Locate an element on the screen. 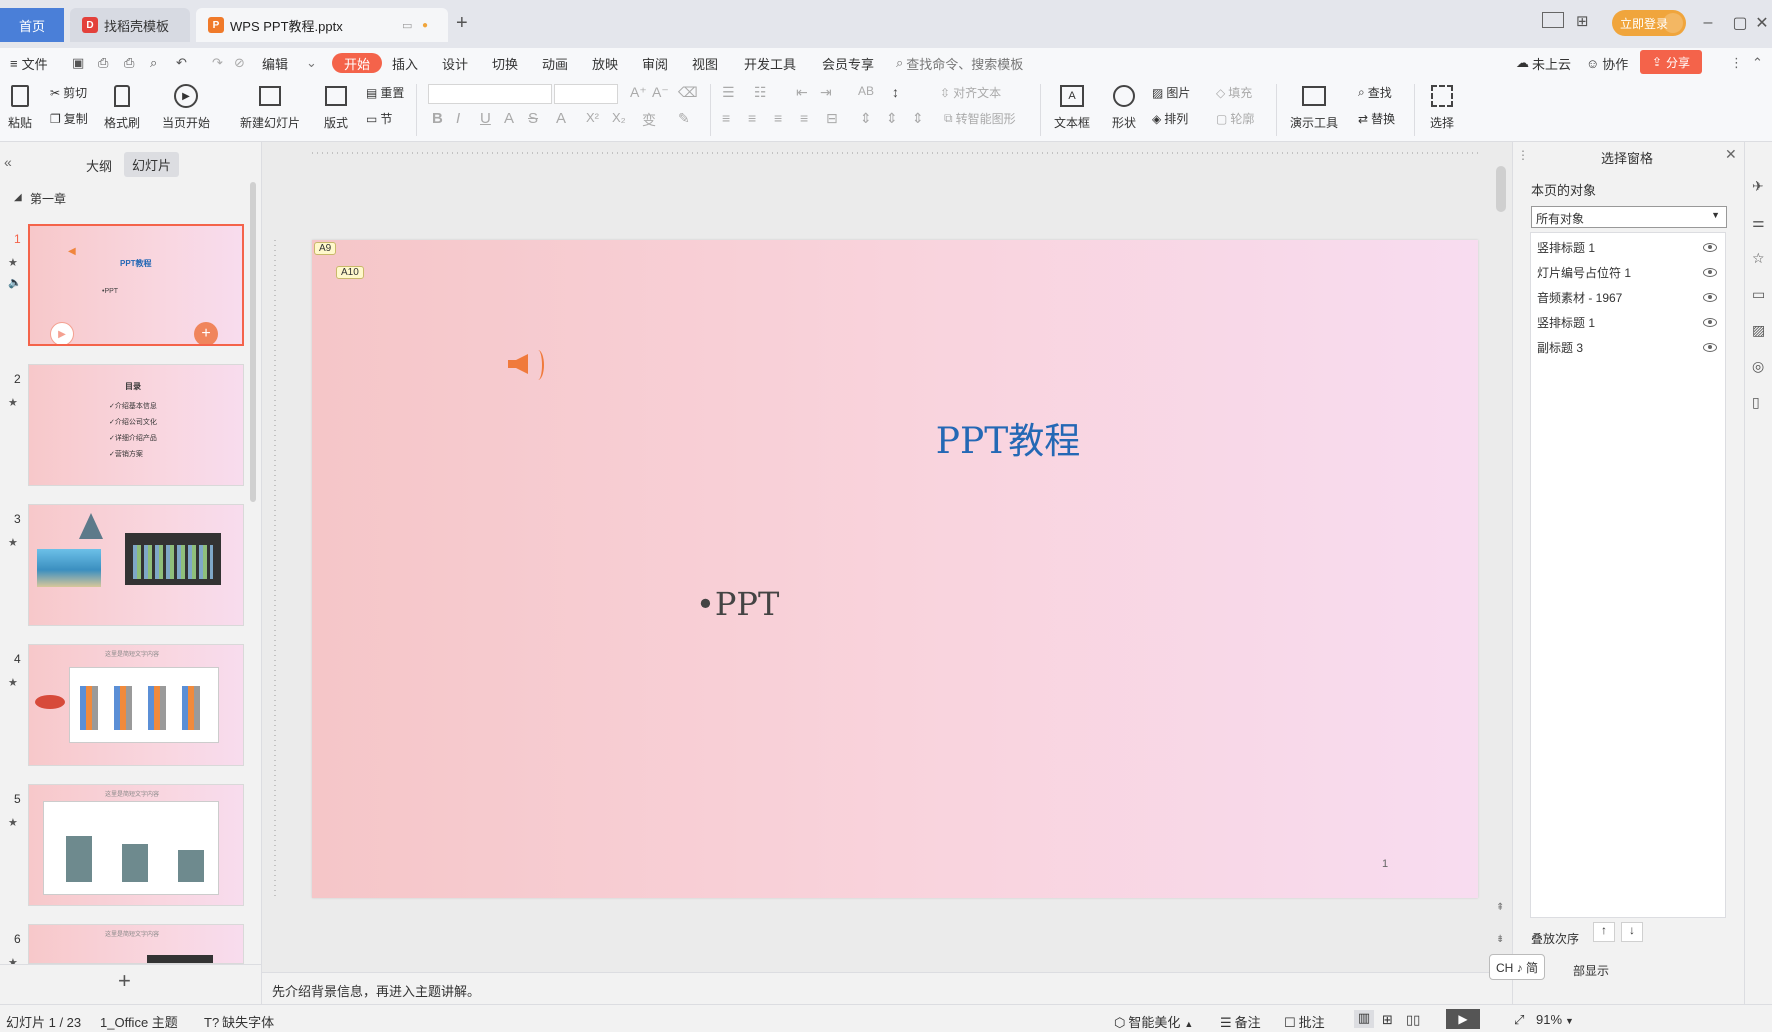  slide-thumbnail-1: ◀ PPT教程 •PPT ▶ + is located at coordinates (136, 285).